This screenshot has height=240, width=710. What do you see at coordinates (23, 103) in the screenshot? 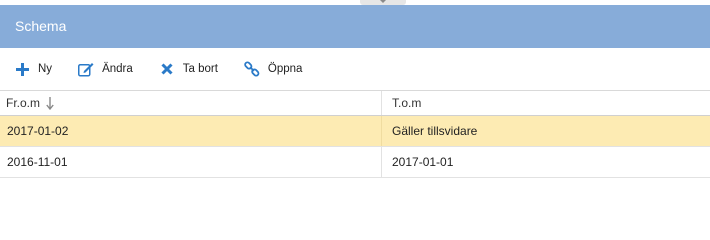
I see `column-header-from-label: Fr.o.m` at bounding box center [23, 103].